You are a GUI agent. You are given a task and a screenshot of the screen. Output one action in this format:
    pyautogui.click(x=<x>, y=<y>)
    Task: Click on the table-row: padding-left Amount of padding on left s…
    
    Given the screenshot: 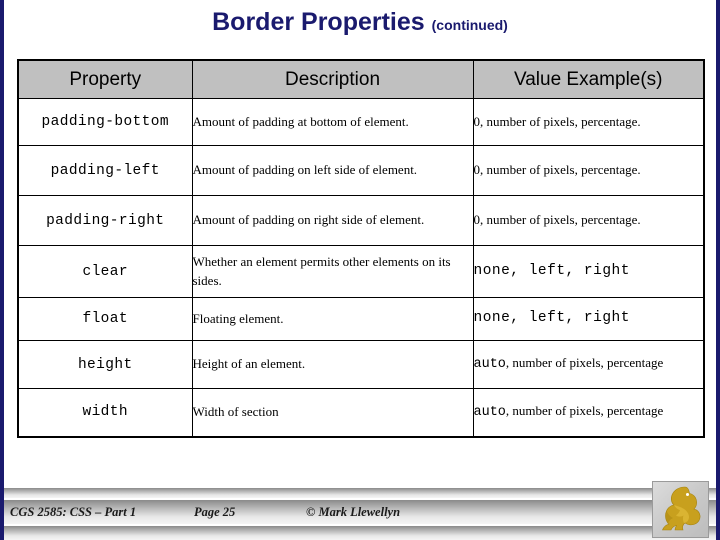 What is the action you would take?
    pyautogui.click(x=361, y=170)
    